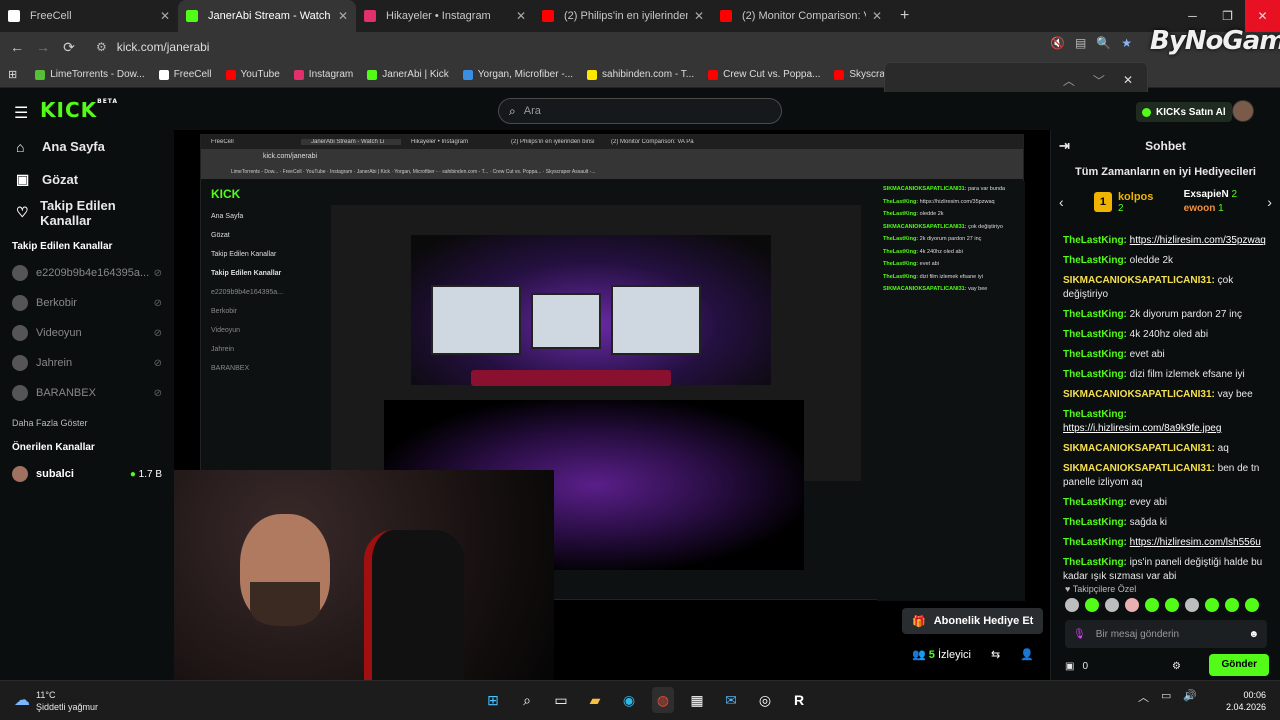 This screenshot has width=1280, height=720. Describe the element at coordinates (323, 74) in the screenshot. I see `bookmark-item: Instagram` at that location.